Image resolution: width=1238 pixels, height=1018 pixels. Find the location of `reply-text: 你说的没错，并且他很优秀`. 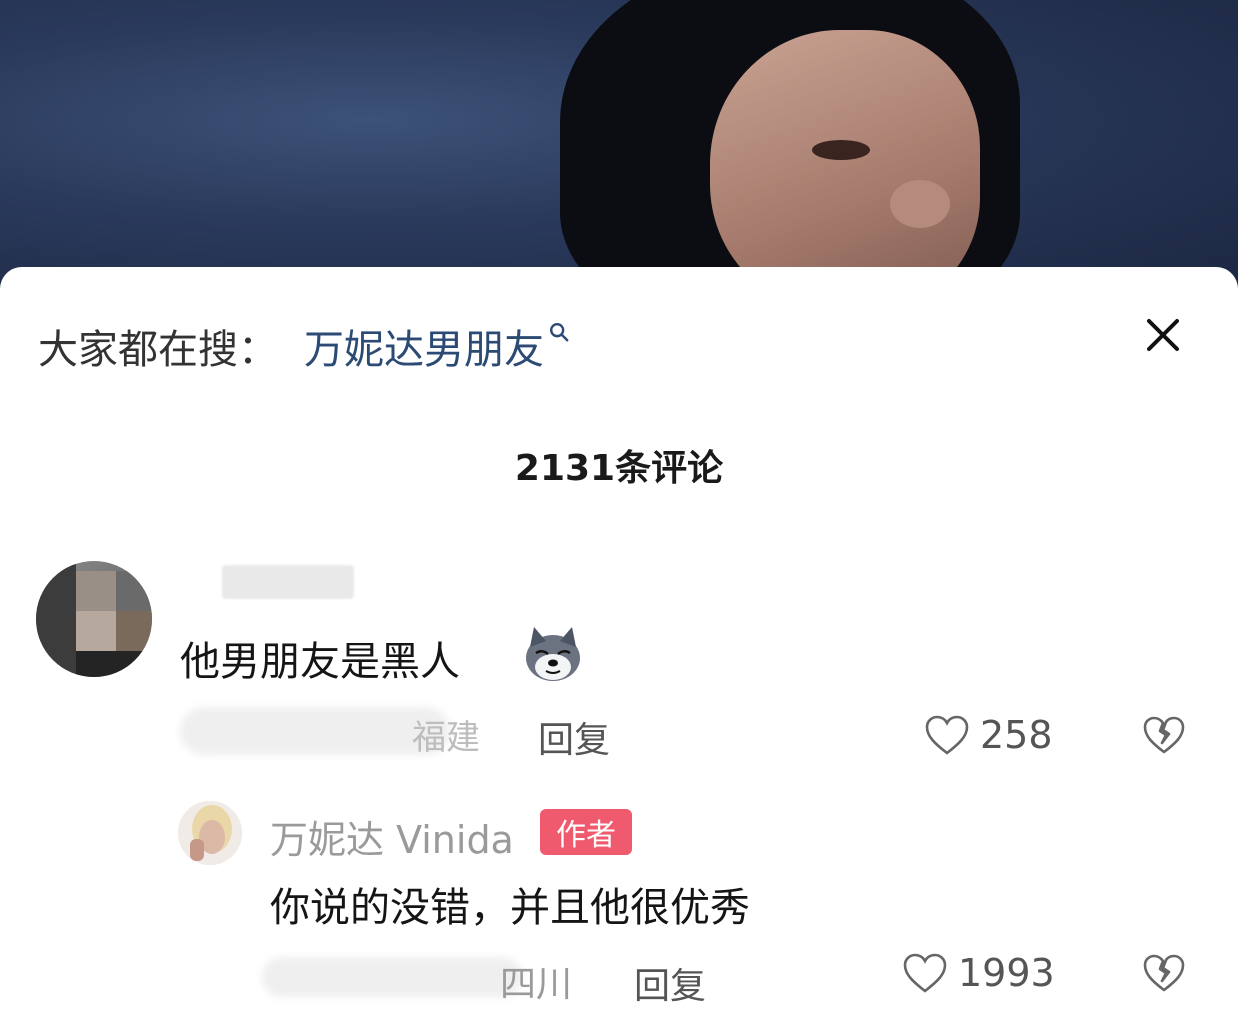

reply-text: 你说的没错，并且他很优秀 is located at coordinates (510, 908).